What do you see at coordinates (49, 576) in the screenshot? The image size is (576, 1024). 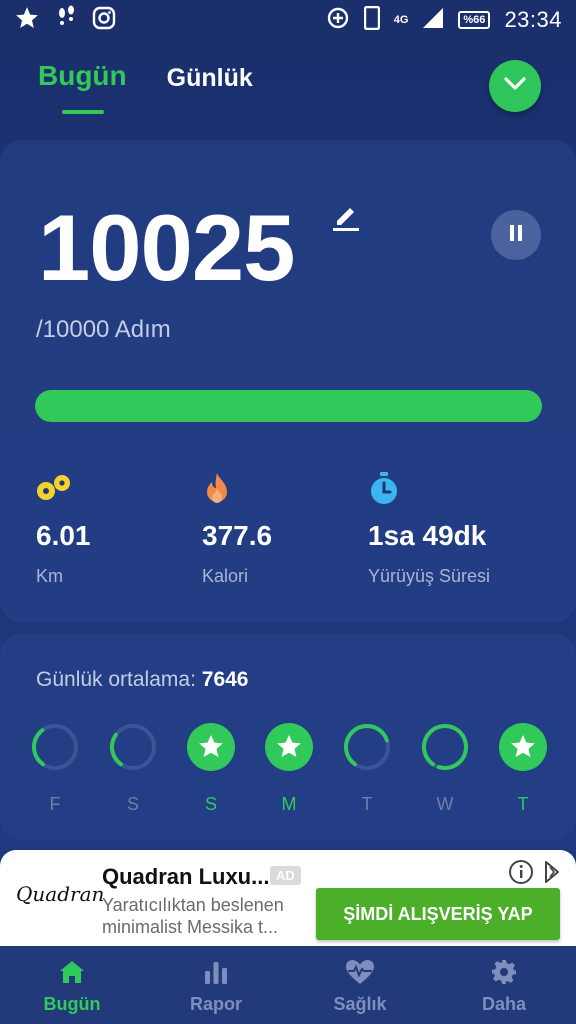 I see `distance-label: Km` at bounding box center [49, 576].